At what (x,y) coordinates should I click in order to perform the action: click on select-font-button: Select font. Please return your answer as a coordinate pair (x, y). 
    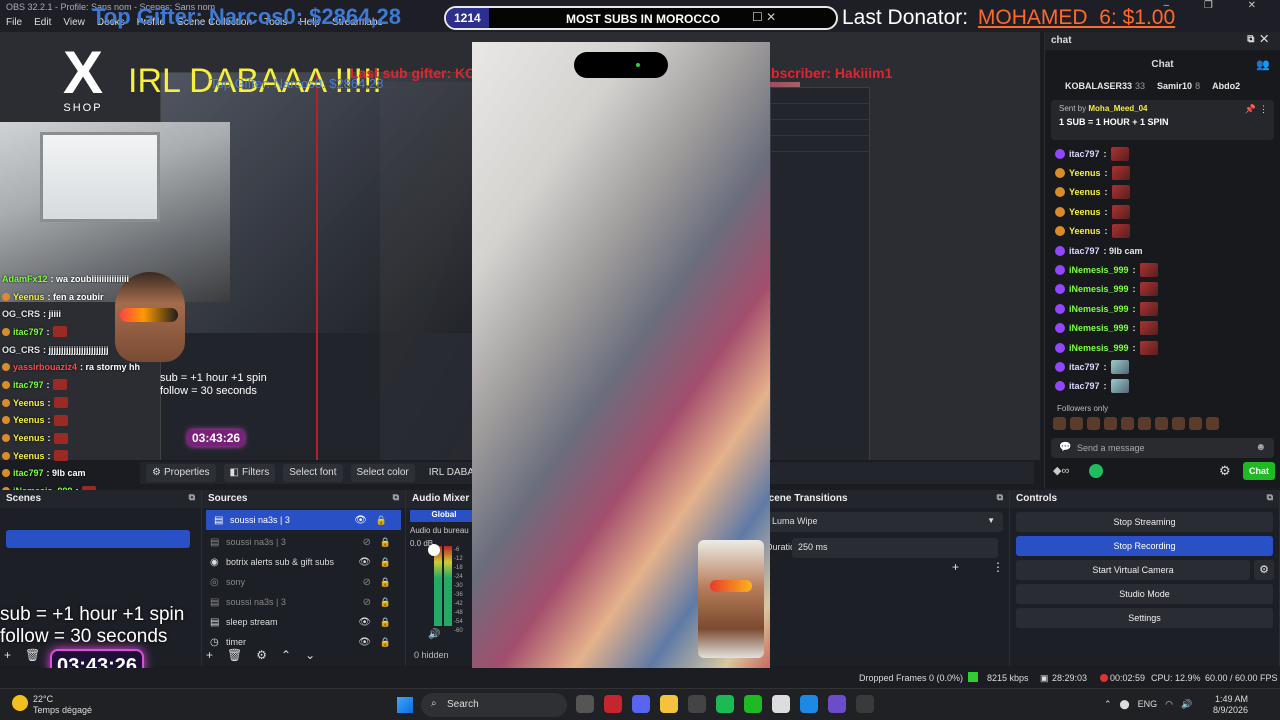
    Looking at the image, I should click on (313, 473).